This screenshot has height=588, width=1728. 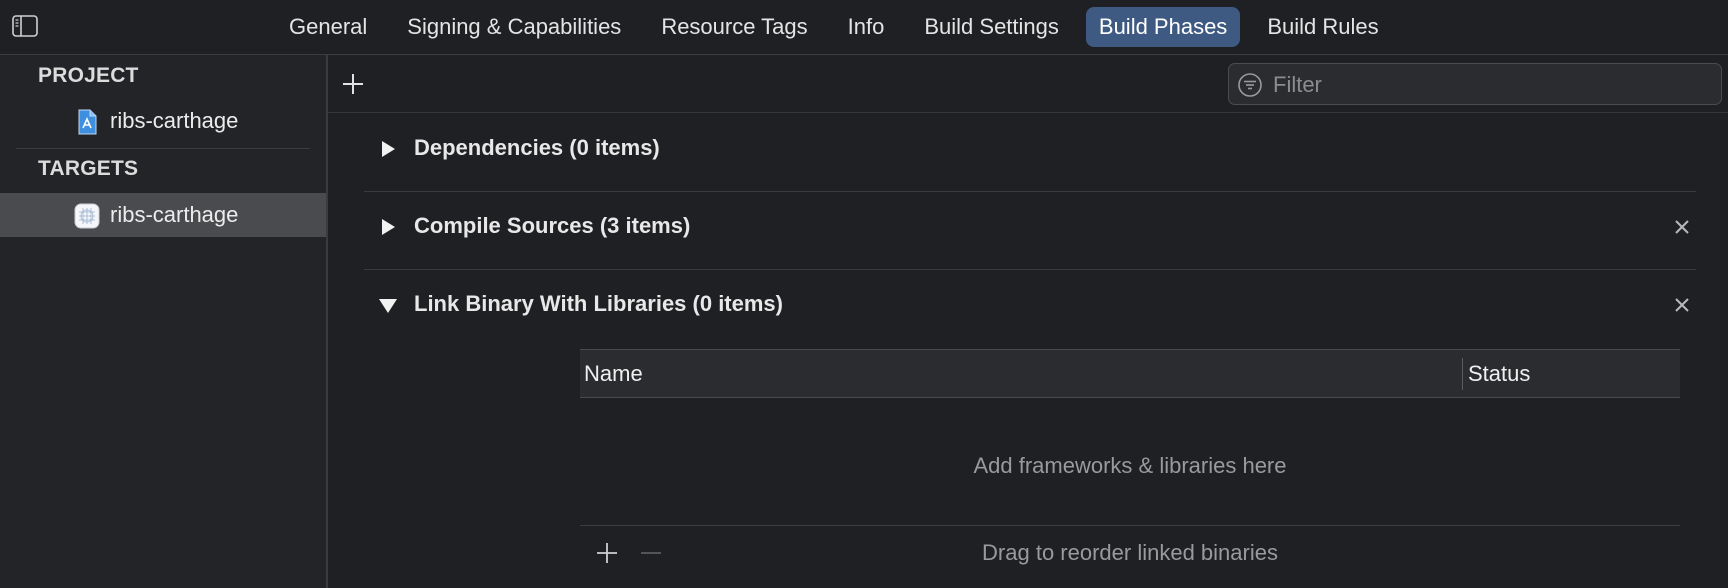 What do you see at coordinates (613, 374) in the screenshot?
I see `column-header-name: Name` at bounding box center [613, 374].